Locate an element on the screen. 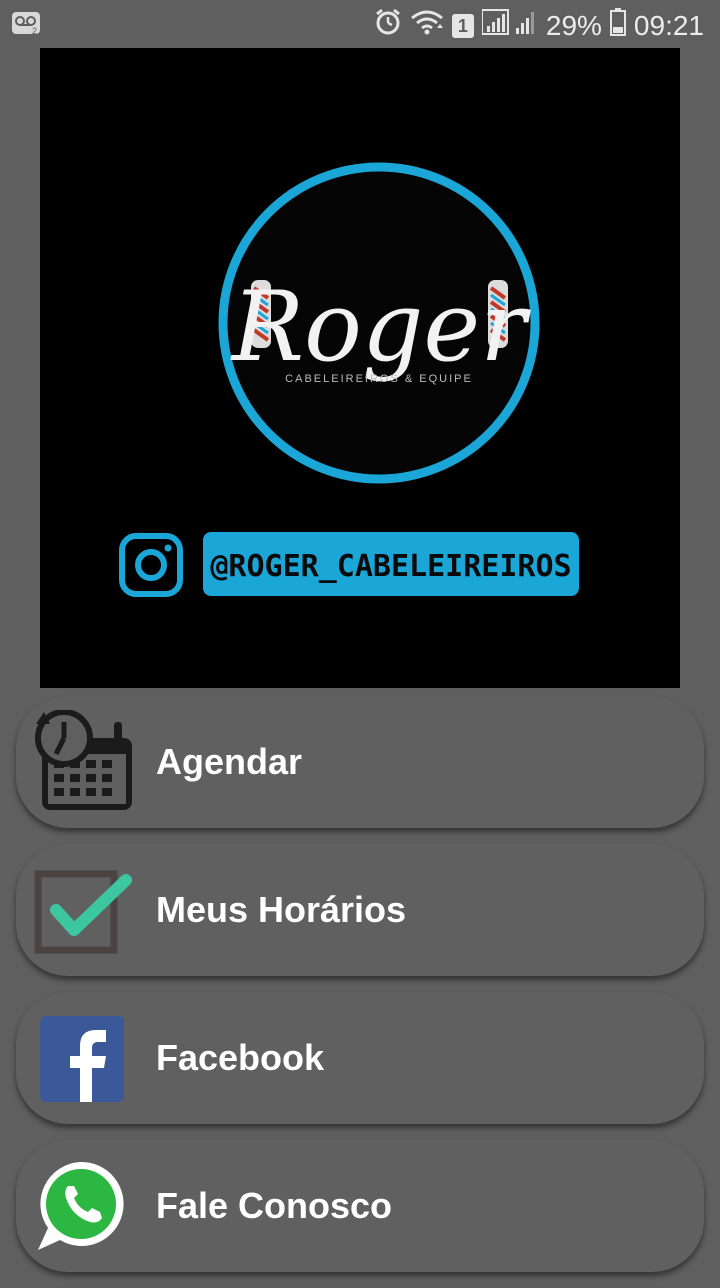 The width and height of the screenshot is (720, 1288). alarm-icon is located at coordinates (388, 25).